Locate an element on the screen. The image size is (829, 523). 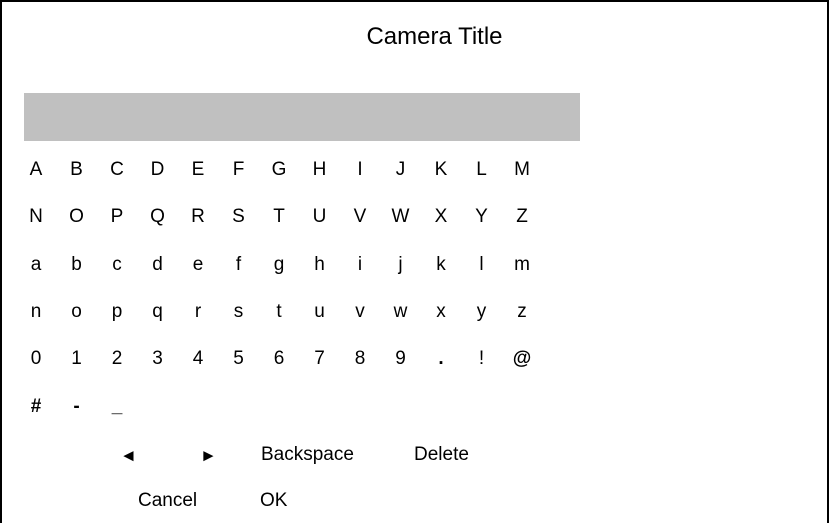
key-3-1: a is located at coordinates (36, 265).